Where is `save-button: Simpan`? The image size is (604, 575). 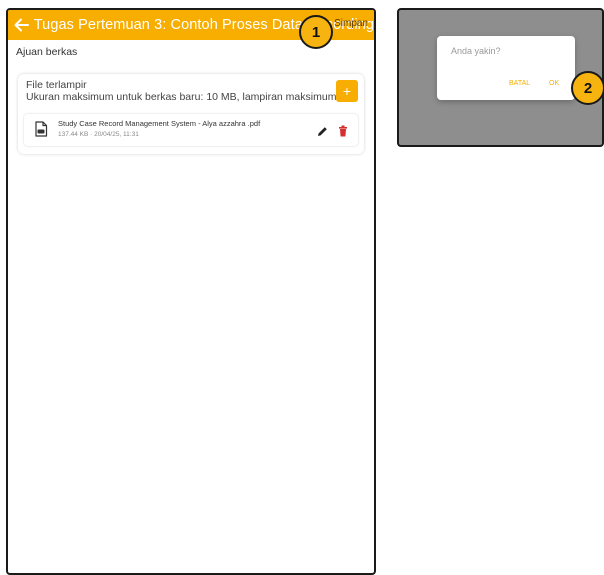
save-button: Simpan is located at coordinates (351, 23).